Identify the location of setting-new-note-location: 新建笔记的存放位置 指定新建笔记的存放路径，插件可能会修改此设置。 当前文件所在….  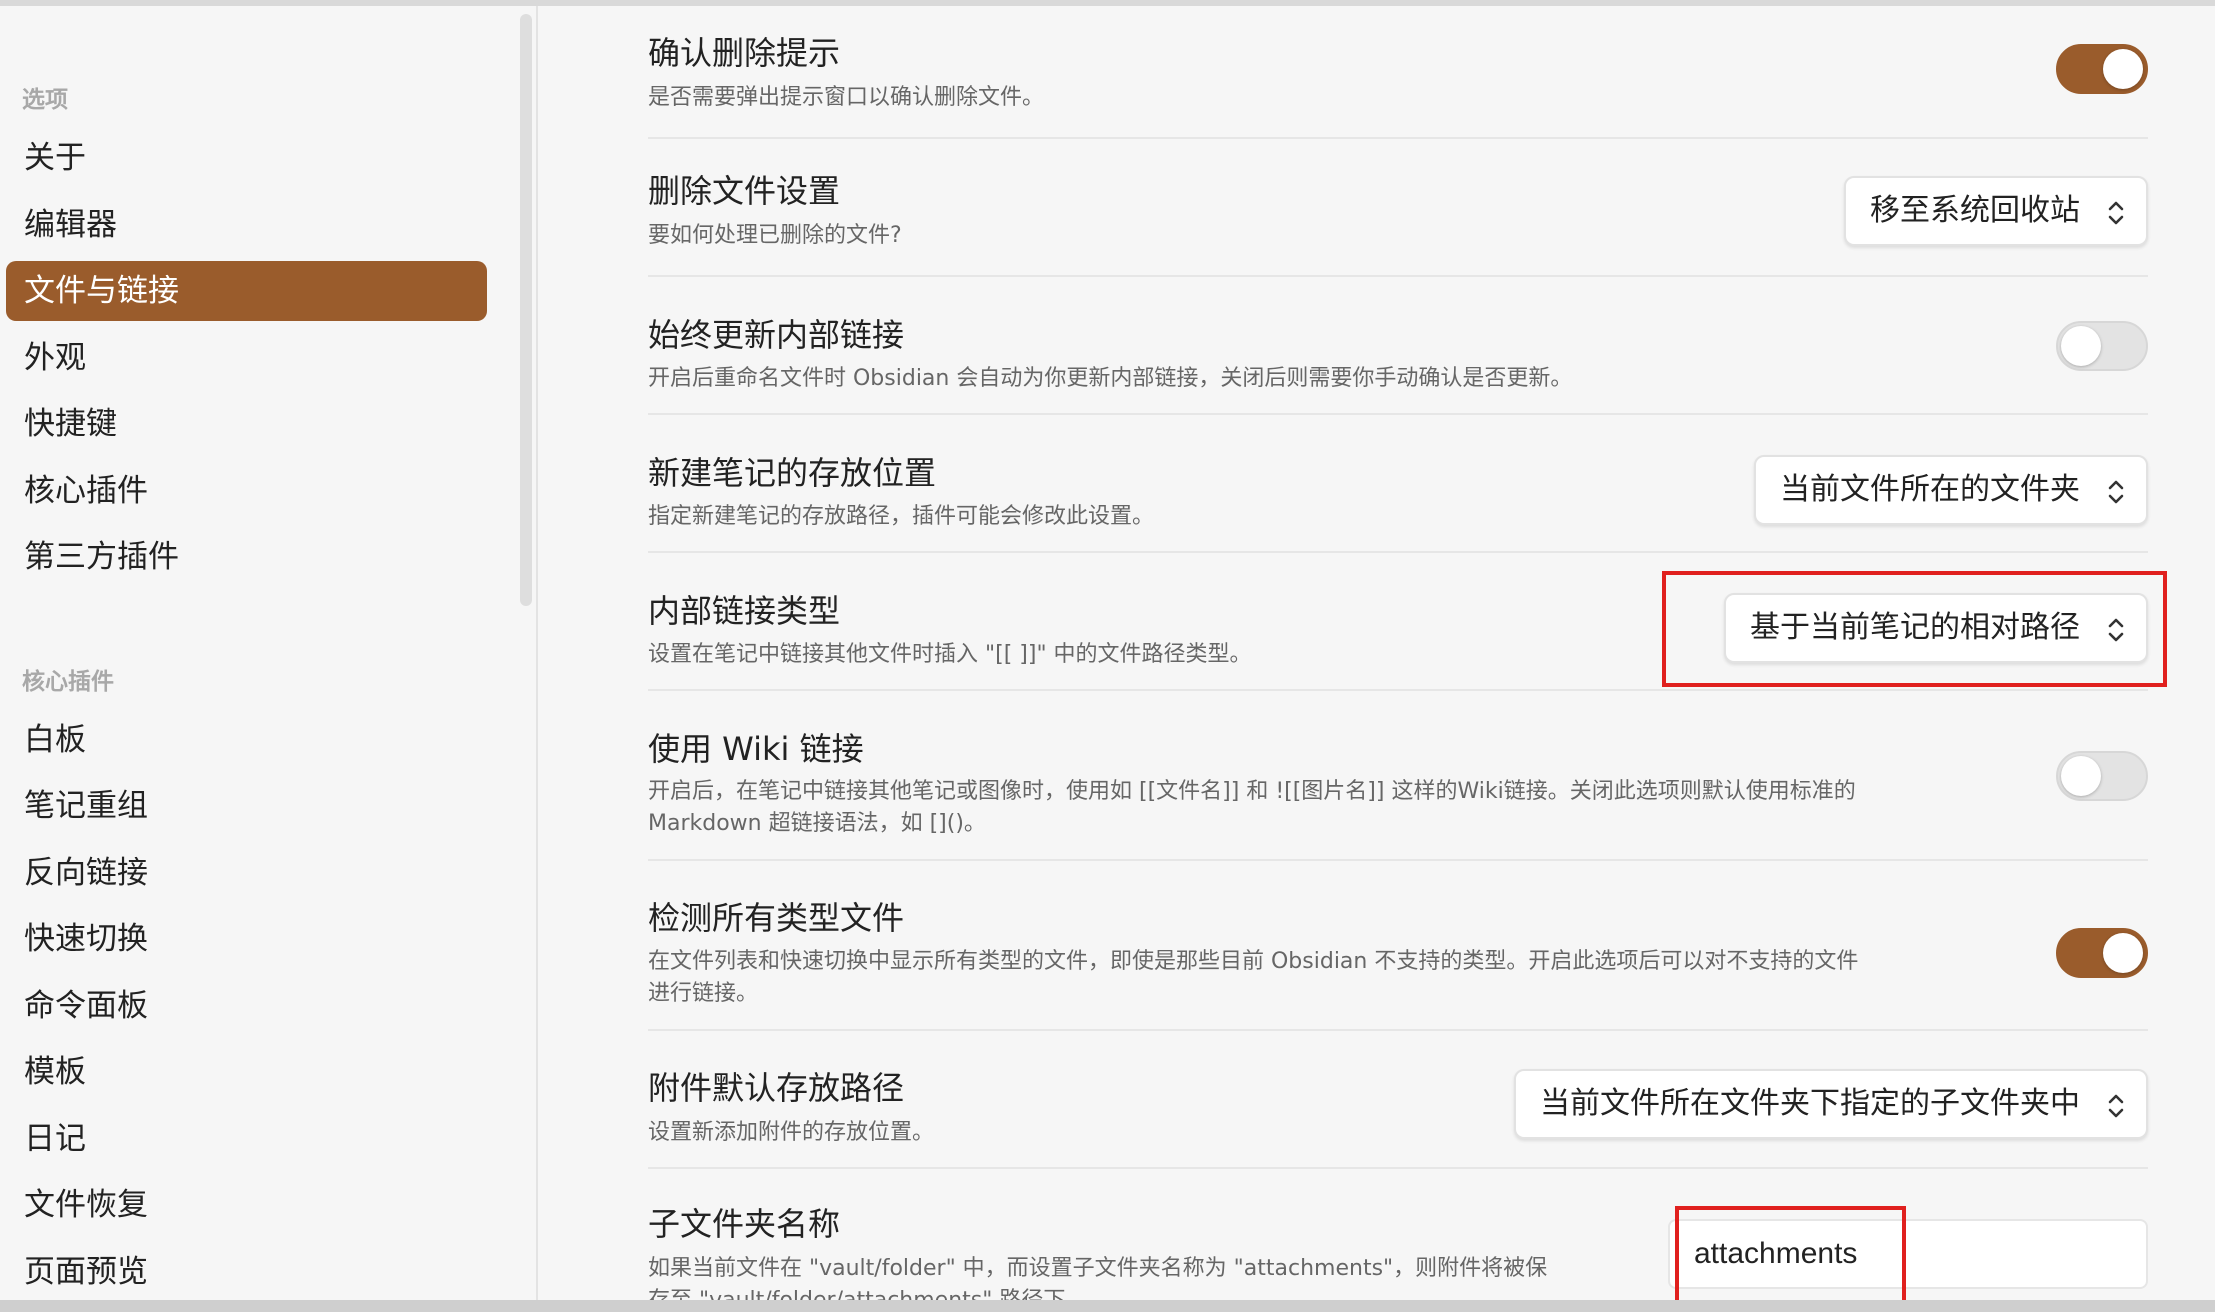
(1398, 484).